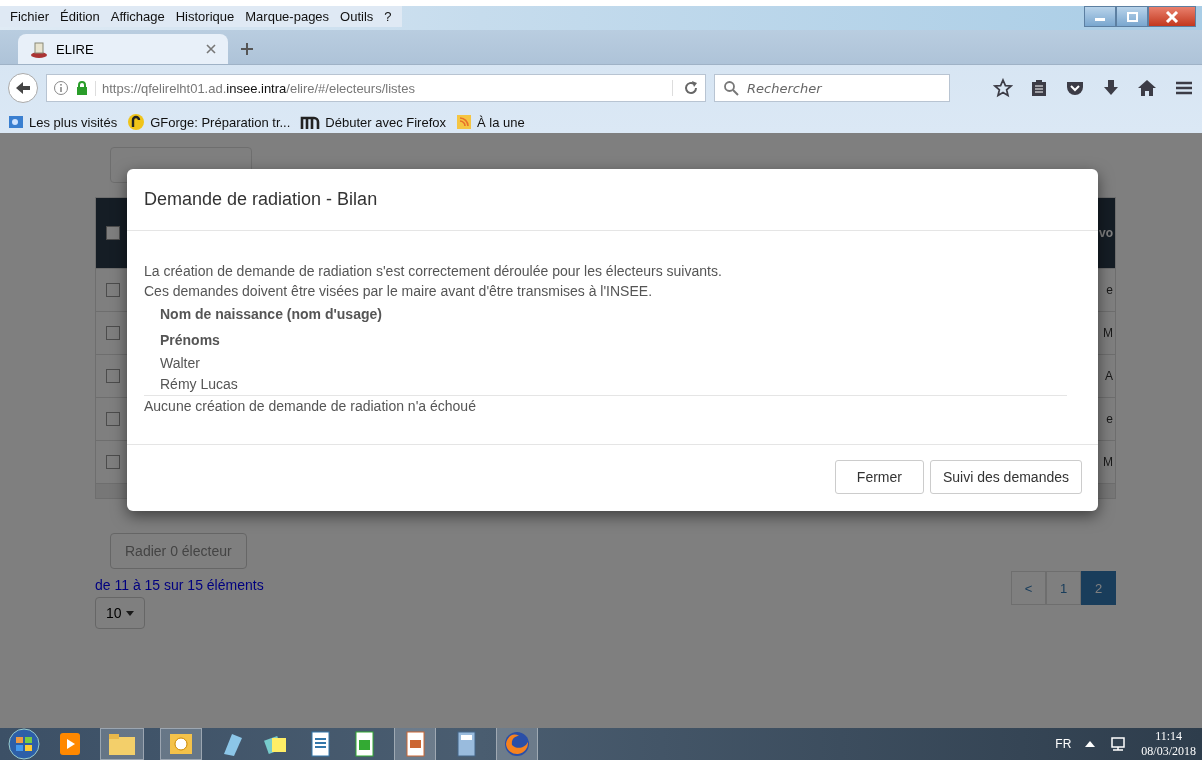  Describe the element at coordinates (205, 16) in the screenshot. I see `menu-item: Historique` at that location.